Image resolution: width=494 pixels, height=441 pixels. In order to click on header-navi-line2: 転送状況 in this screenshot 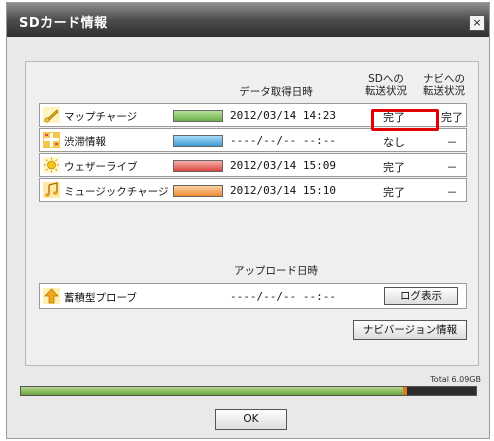, I will do `click(444, 91)`.